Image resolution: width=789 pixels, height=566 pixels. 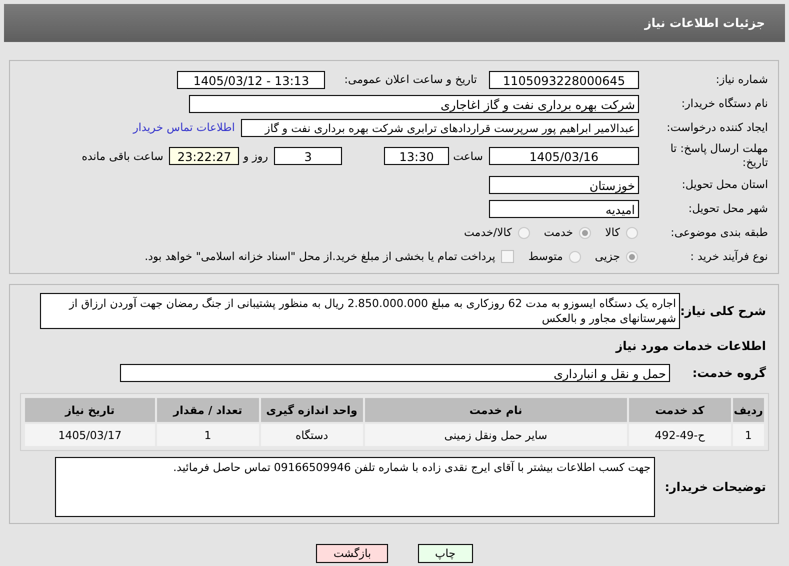 What do you see at coordinates (719, 156) in the screenshot?
I see `field-label: مهلت ارسال پاسخ: تا تاریخ:` at bounding box center [719, 156].